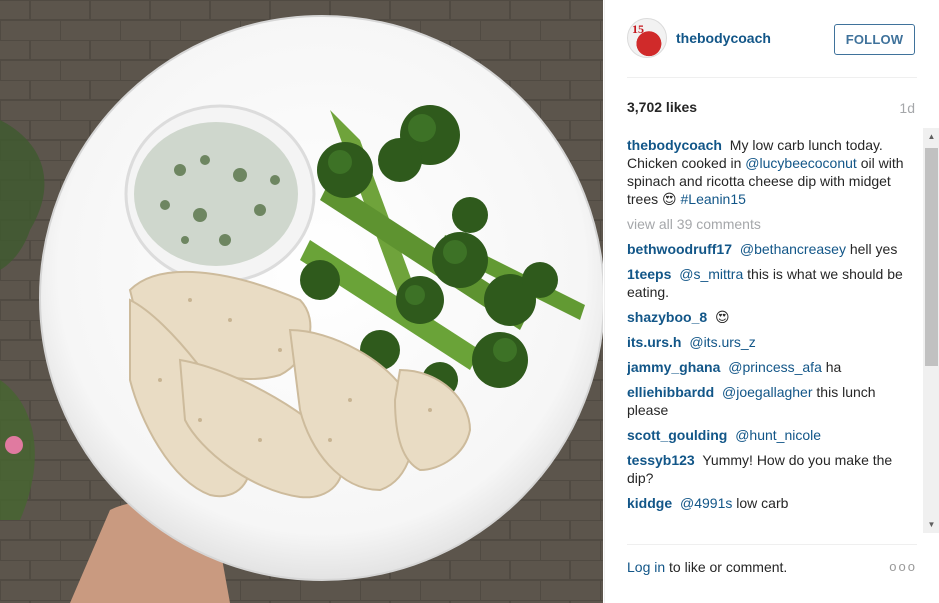  Describe the element at coordinates (762, 503) in the screenshot. I see `comment-text: low carb` at that location.